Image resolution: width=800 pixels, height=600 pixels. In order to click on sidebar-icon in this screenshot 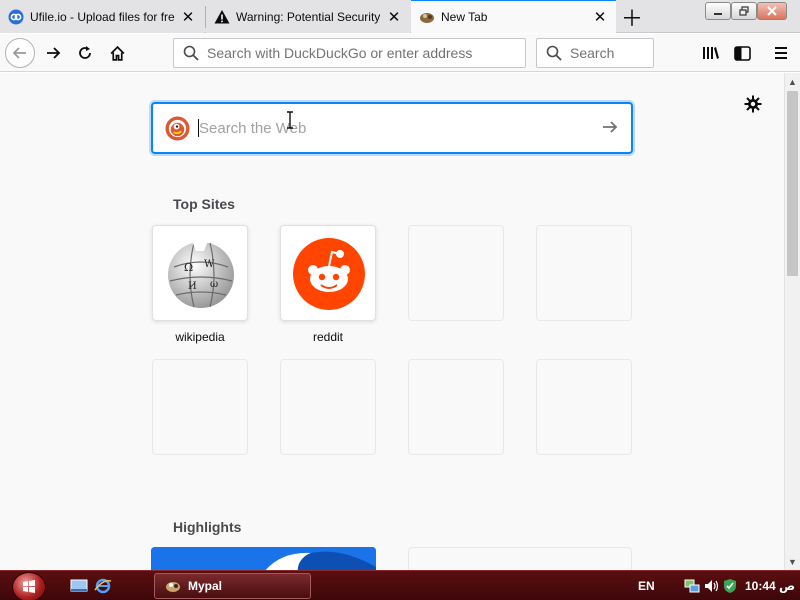, I will do `click(742, 53)`.